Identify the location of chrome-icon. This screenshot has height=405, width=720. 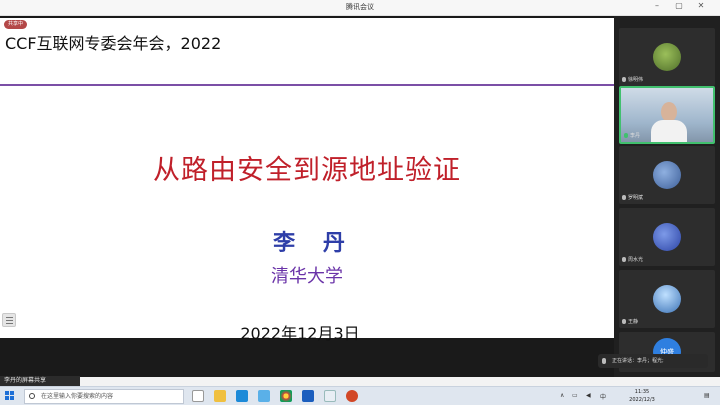
(286, 396).